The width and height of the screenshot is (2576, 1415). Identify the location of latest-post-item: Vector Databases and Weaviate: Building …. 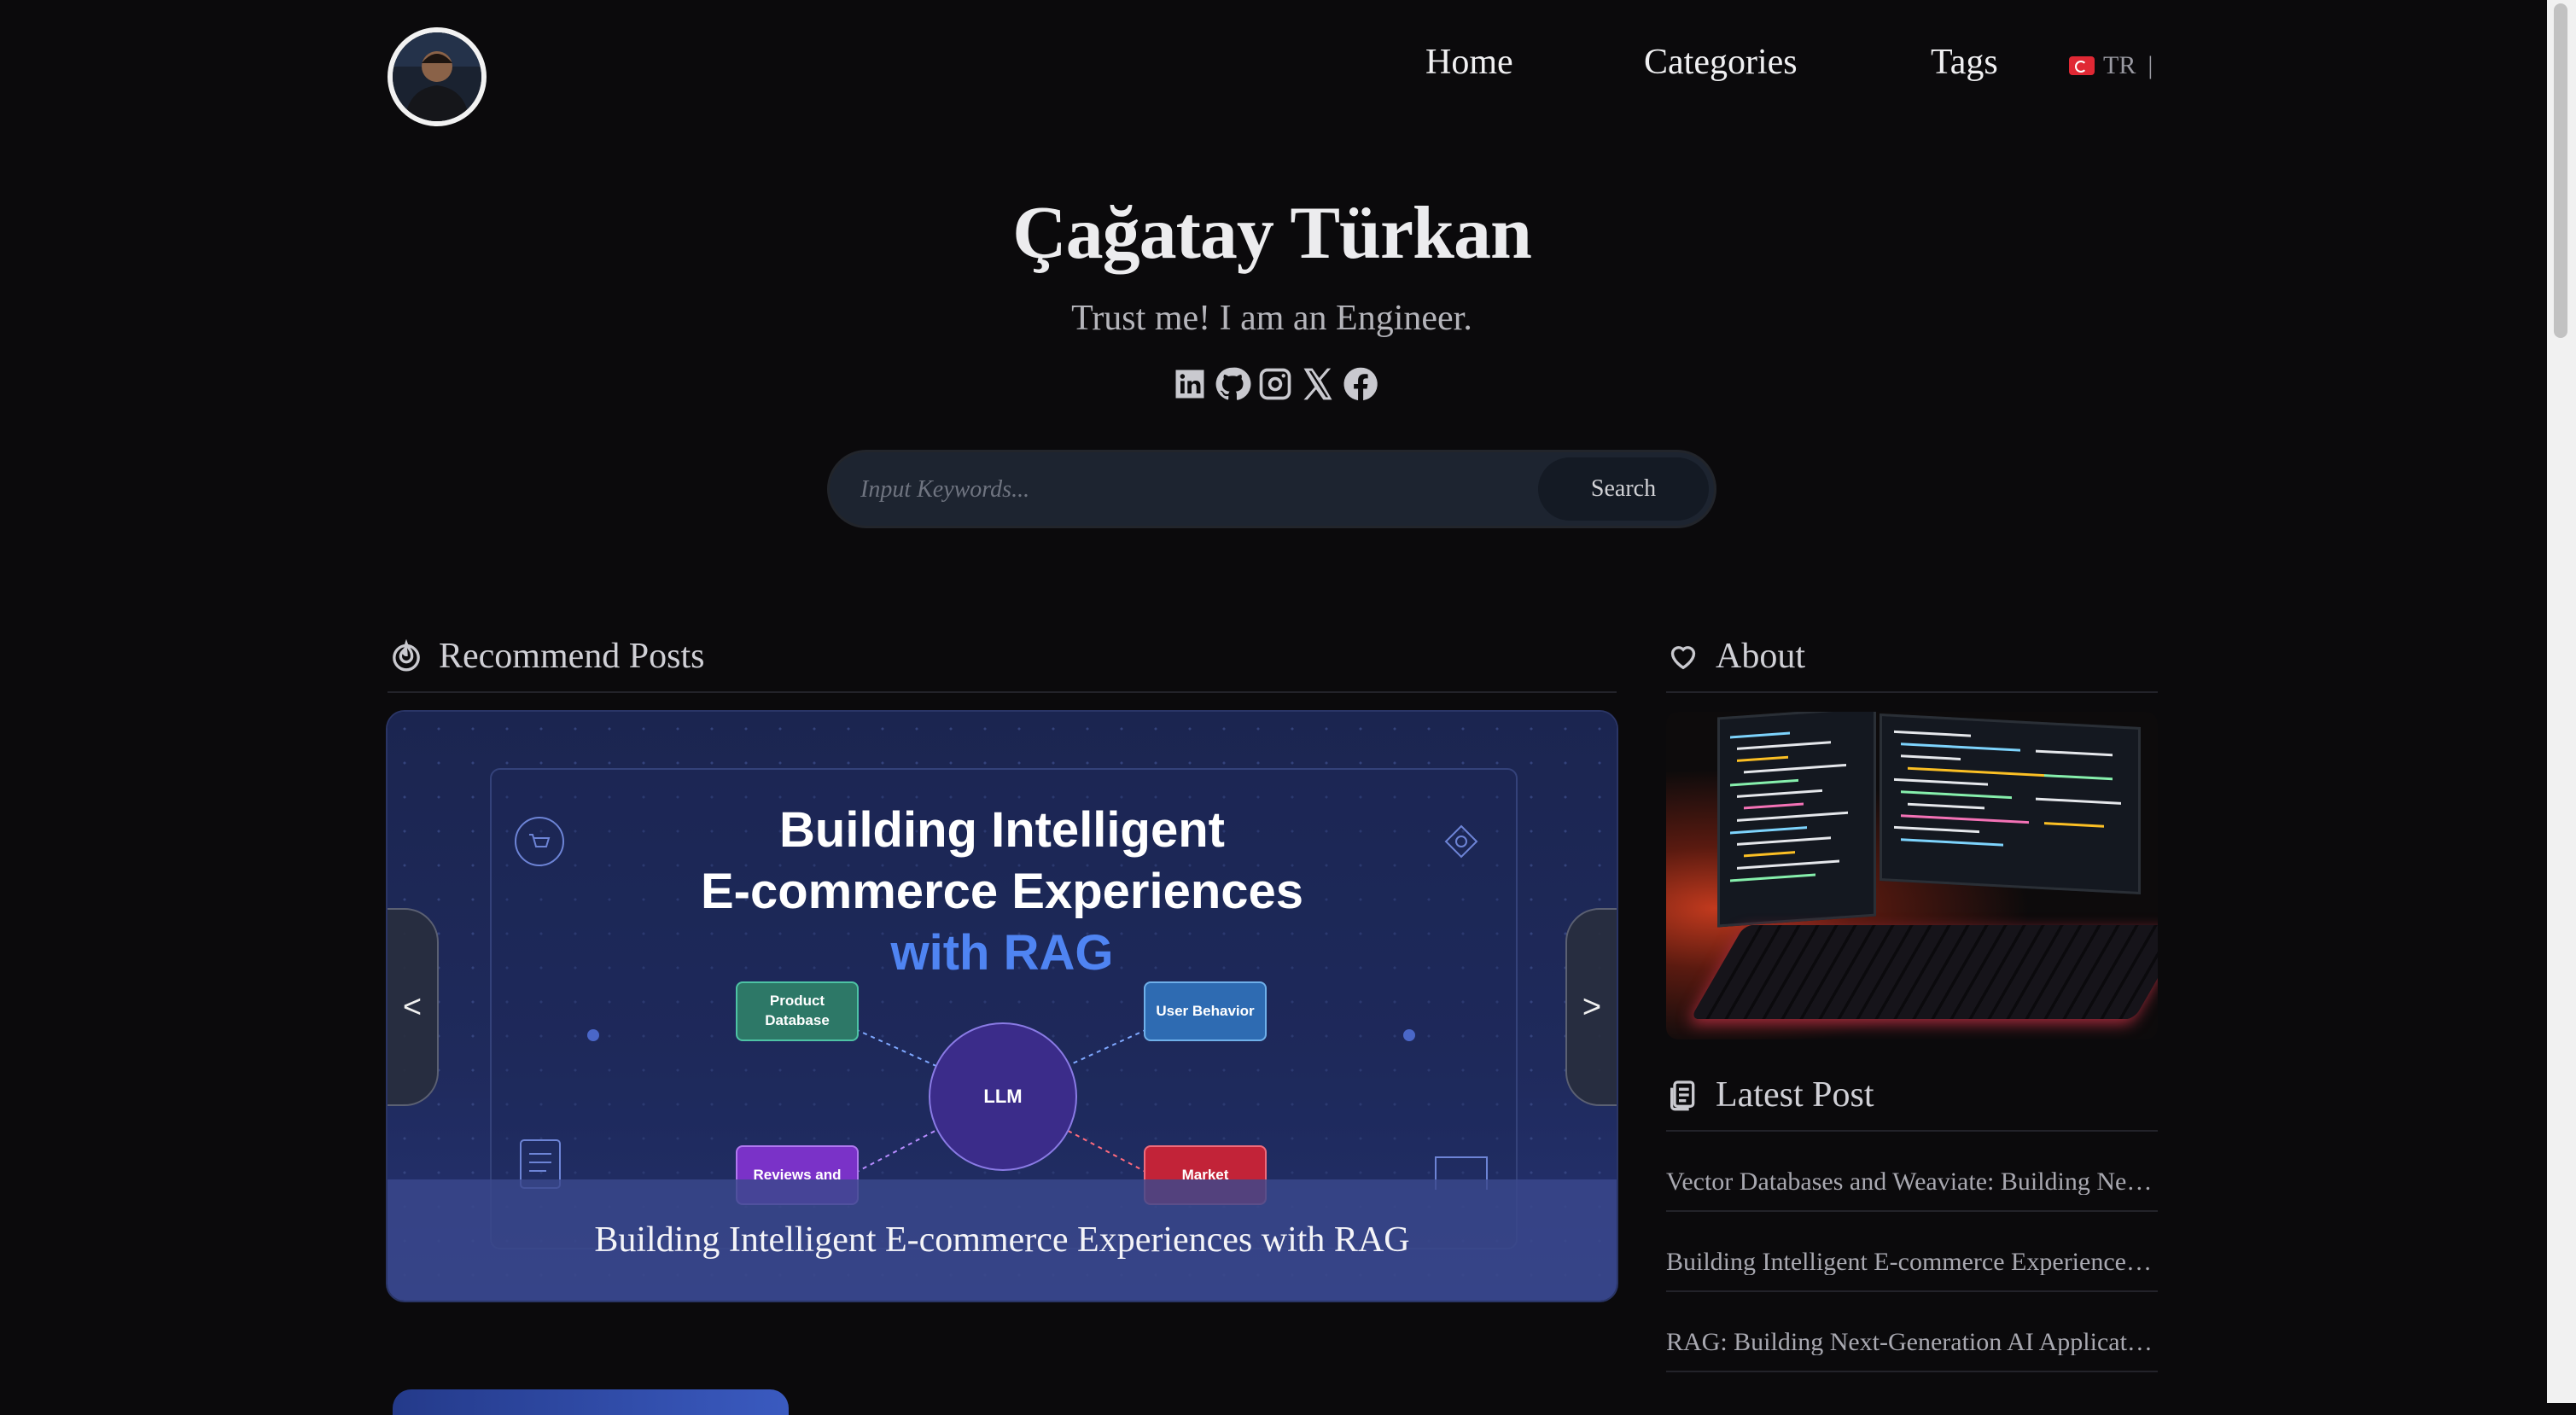
(1912, 1182).